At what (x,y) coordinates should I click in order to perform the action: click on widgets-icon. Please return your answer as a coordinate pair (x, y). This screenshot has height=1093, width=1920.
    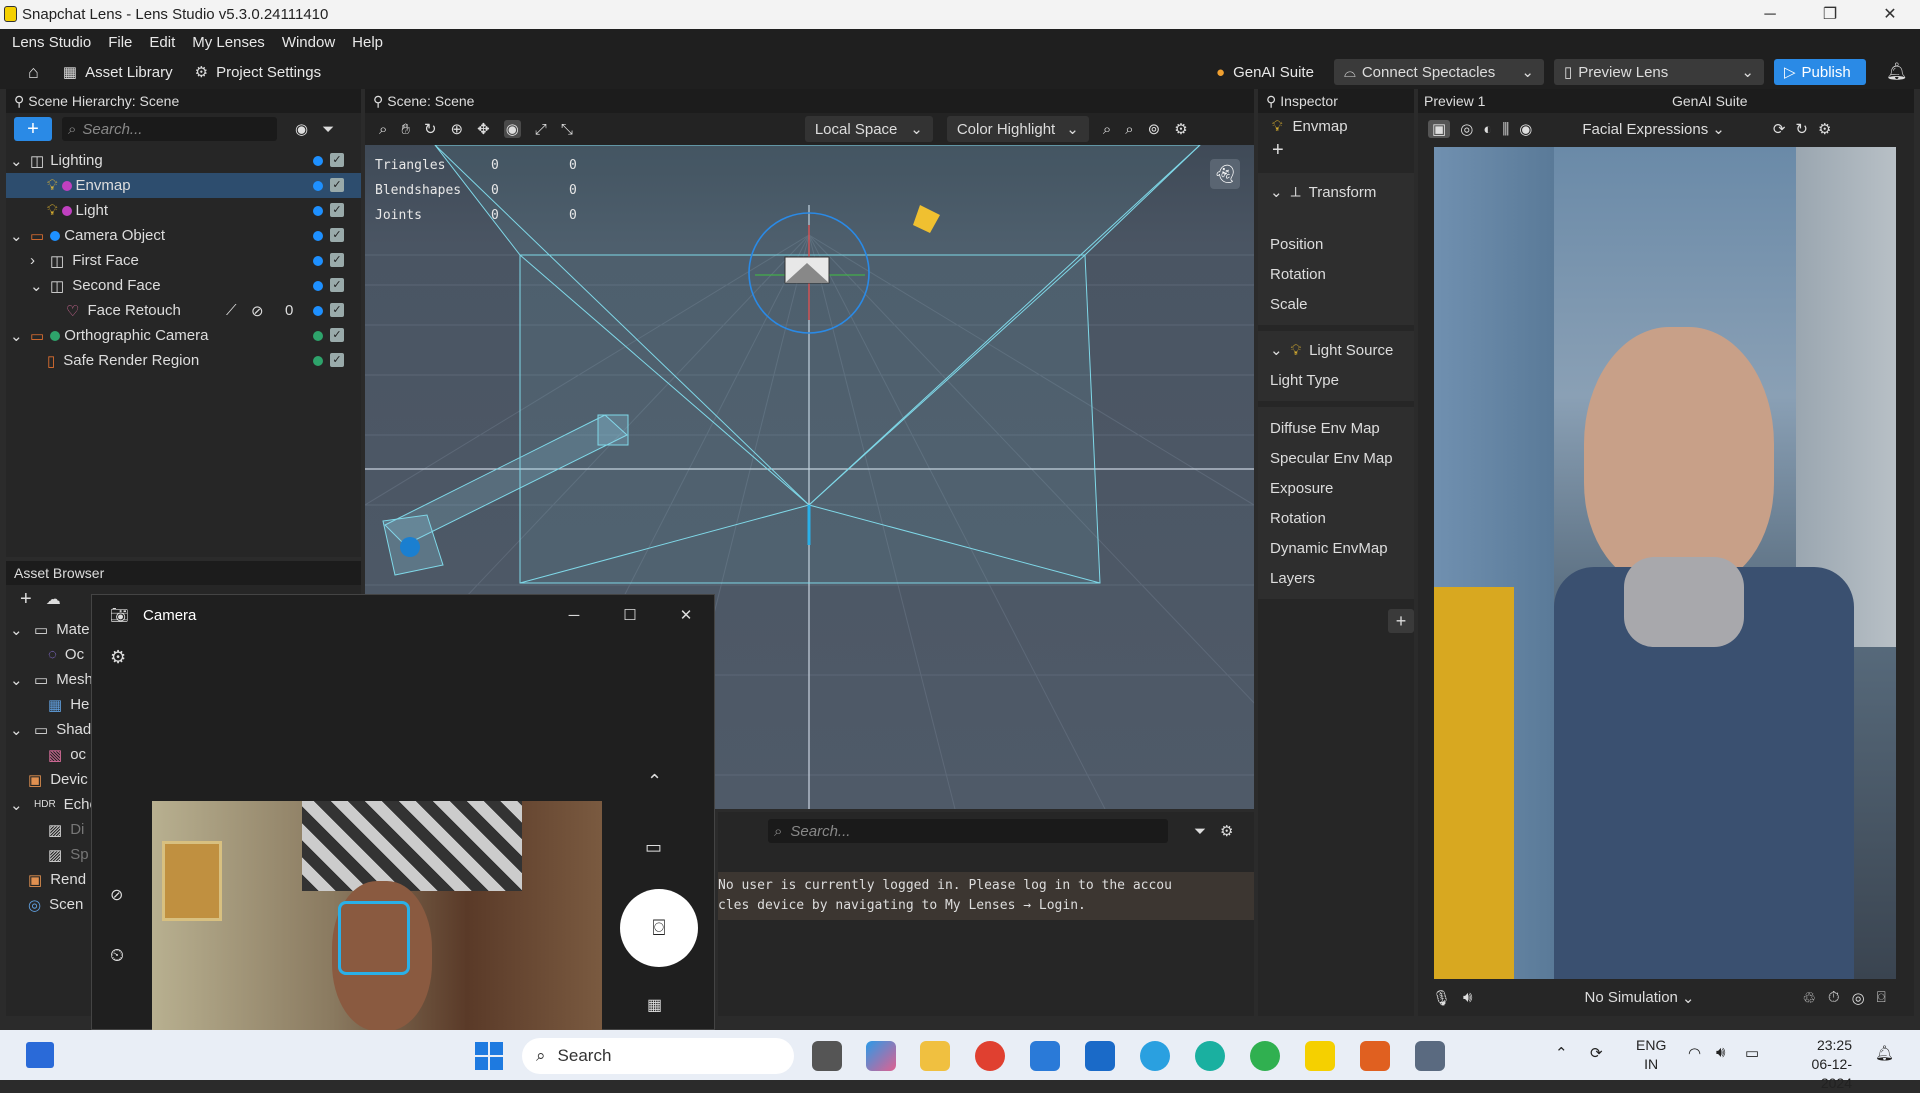
    Looking at the image, I should click on (40, 1055).